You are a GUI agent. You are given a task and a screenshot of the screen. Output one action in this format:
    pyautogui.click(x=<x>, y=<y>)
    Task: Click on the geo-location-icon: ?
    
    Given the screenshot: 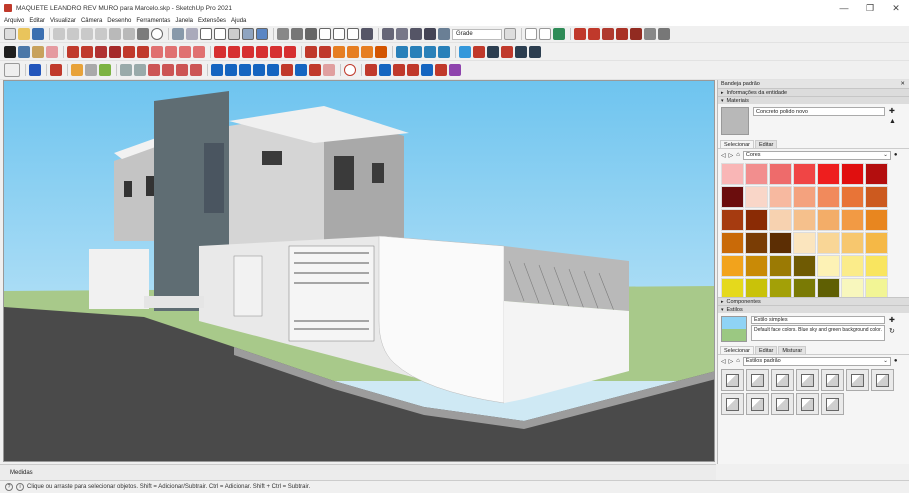 What is the action you would take?
    pyautogui.click(x=9, y=487)
    